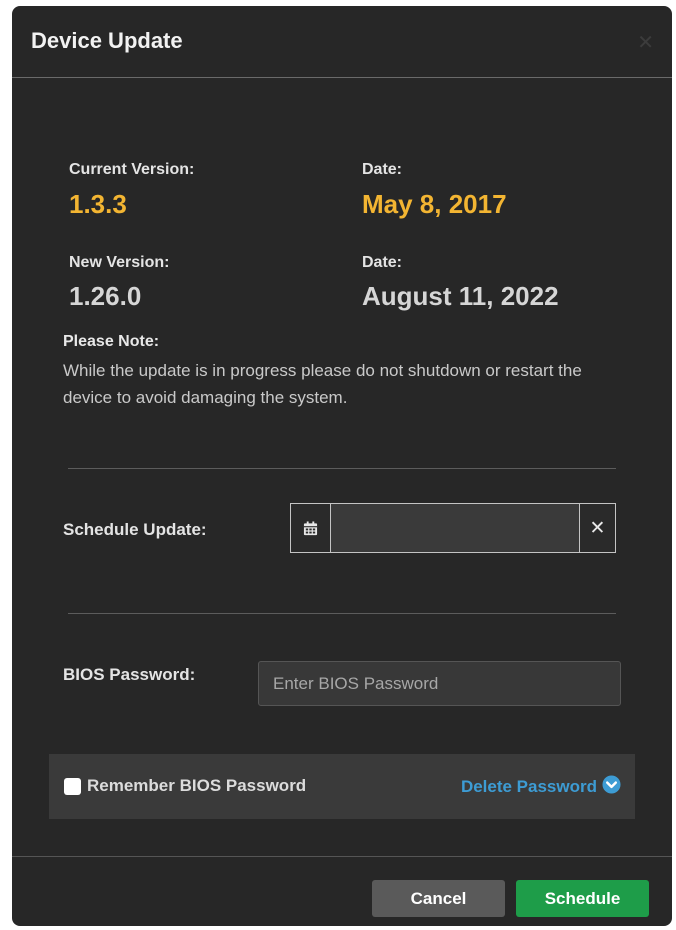 This screenshot has height=930, width=676. I want to click on current-date-value: May 8, 2017, so click(434, 204).